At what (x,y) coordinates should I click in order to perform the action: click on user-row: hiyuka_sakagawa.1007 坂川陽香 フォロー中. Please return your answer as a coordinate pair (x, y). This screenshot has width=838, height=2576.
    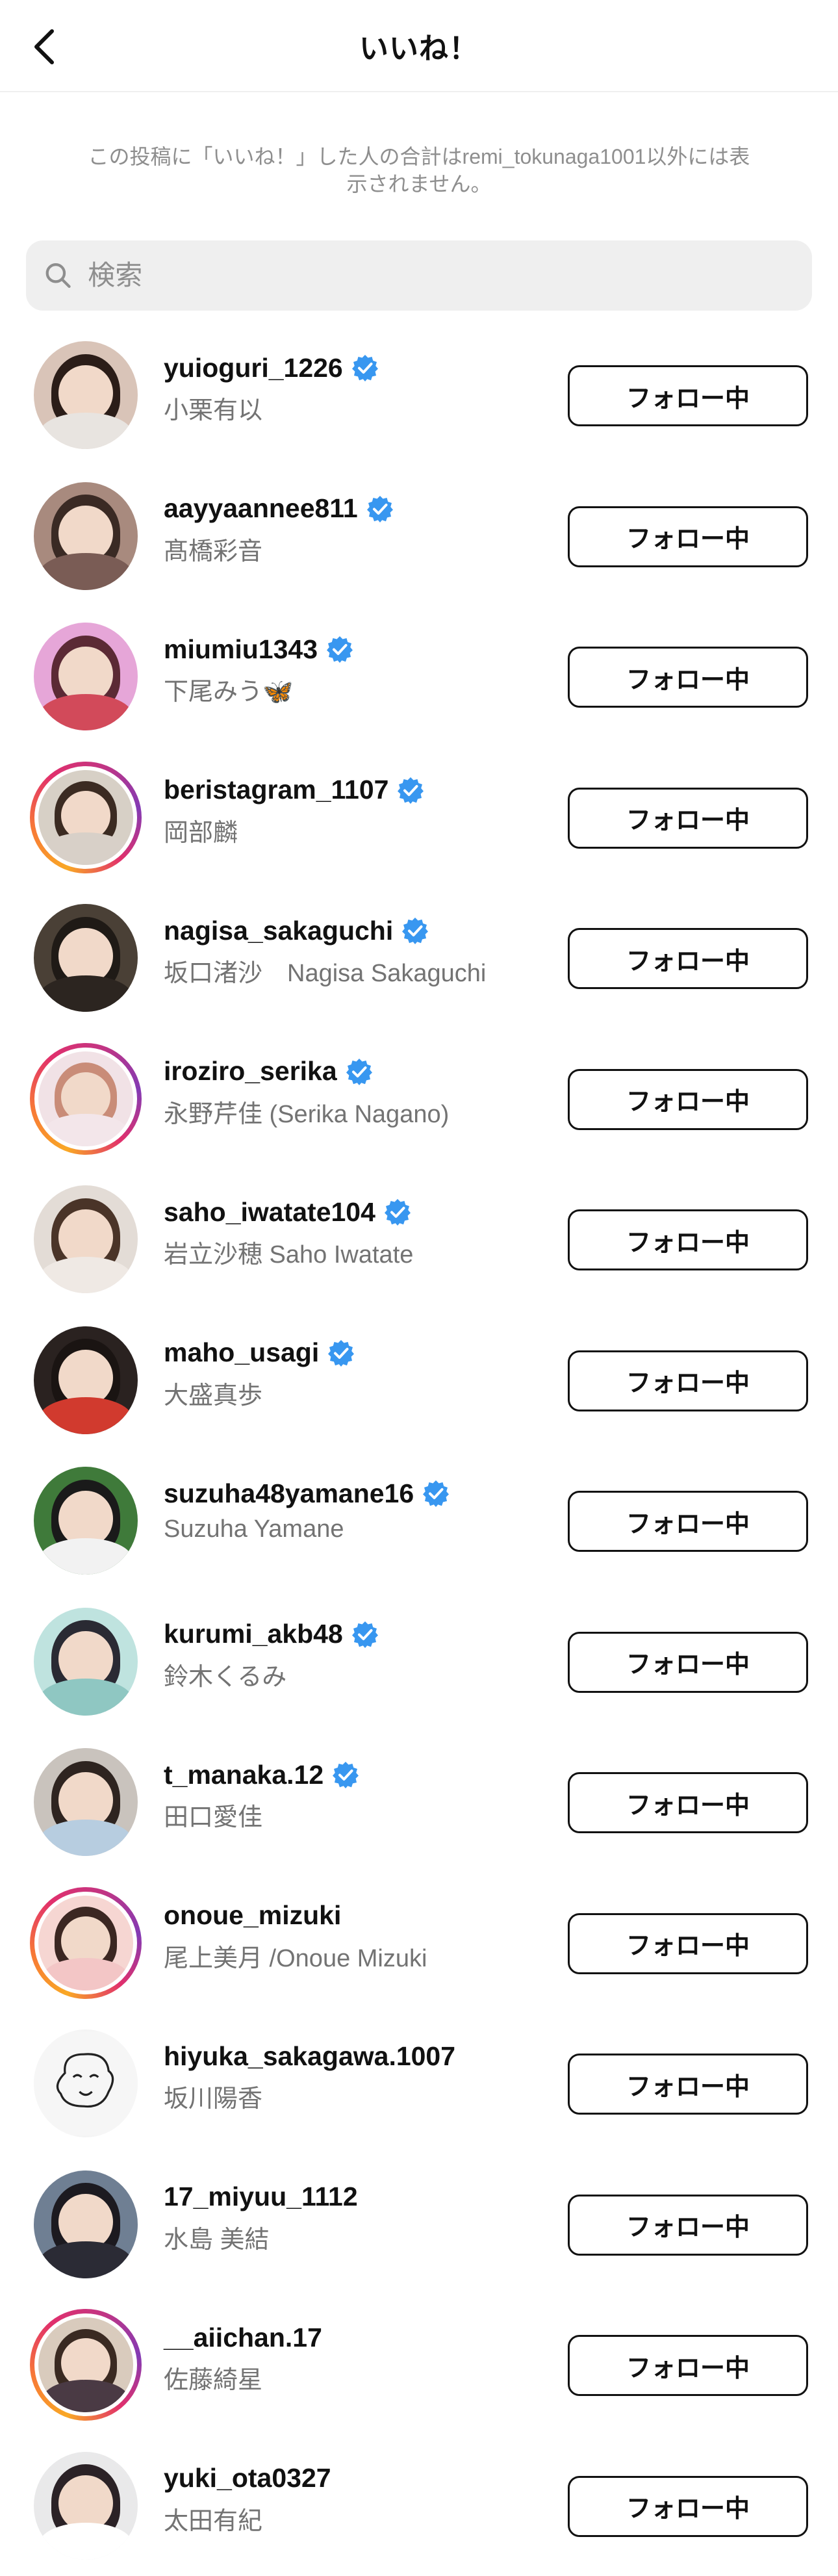
    Looking at the image, I should click on (419, 2084).